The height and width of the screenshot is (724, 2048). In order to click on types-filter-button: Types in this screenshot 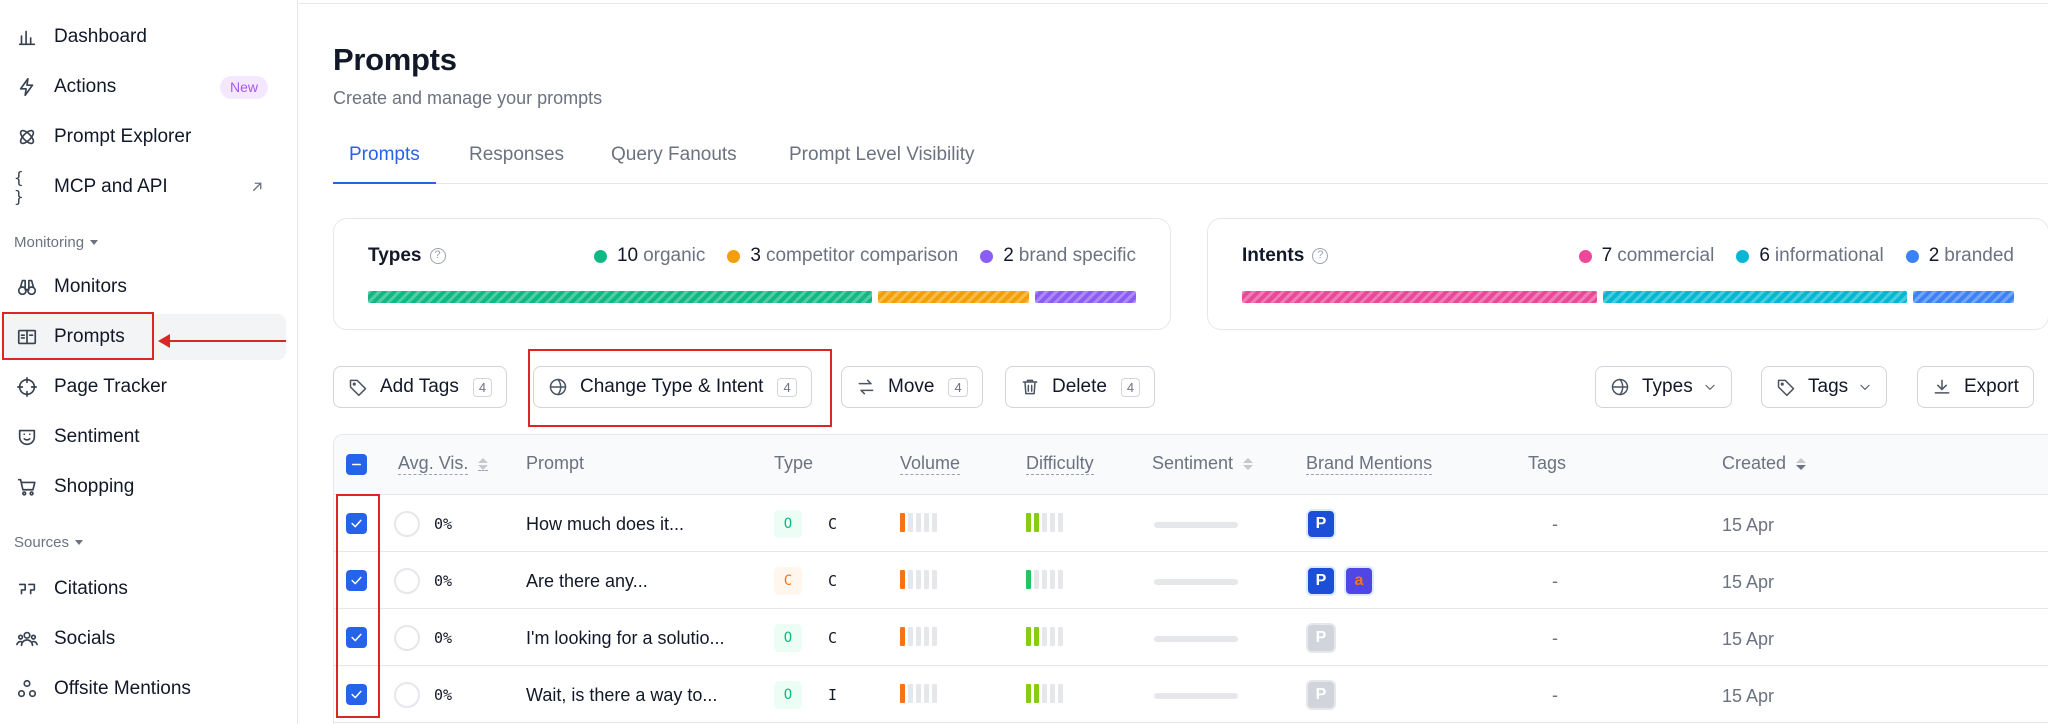, I will do `click(1663, 387)`.